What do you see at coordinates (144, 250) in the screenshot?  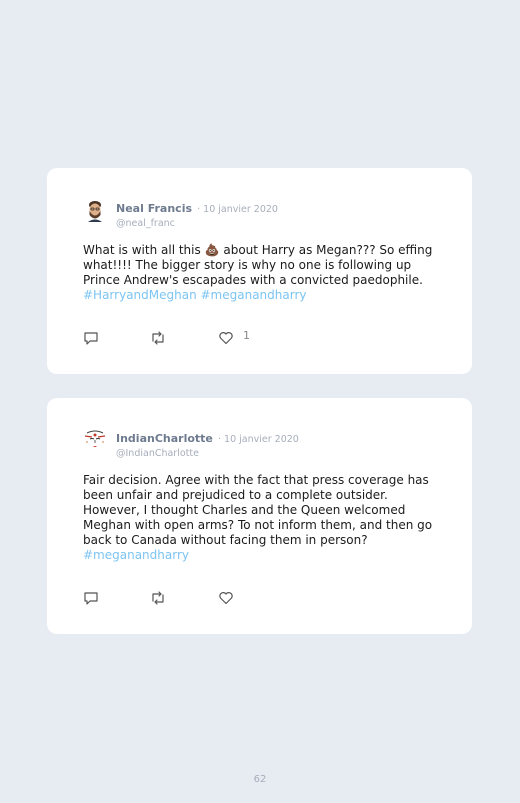 I see `tweet-text-part: What is with all this` at bounding box center [144, 250].